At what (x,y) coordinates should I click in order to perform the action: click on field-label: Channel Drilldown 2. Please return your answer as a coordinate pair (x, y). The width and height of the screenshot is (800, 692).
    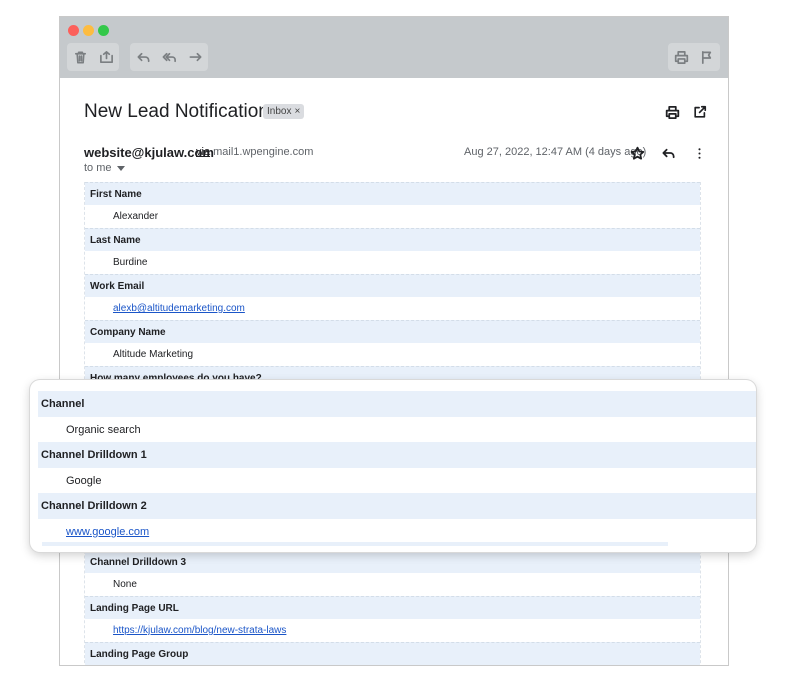
    Looking at the image, I should click on (397, 506).